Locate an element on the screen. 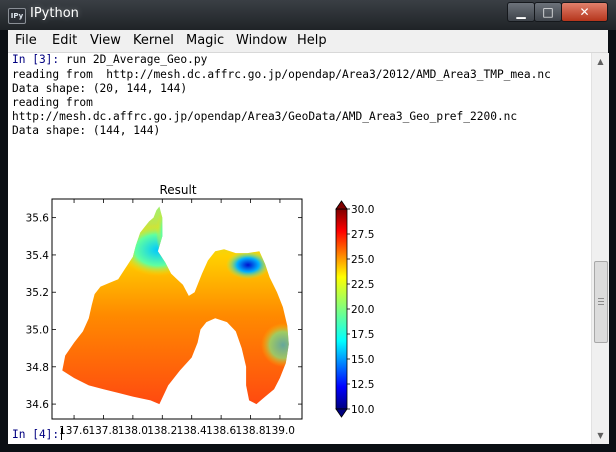  x-tick-label: 138.6 is located at coordinates (221, 431).